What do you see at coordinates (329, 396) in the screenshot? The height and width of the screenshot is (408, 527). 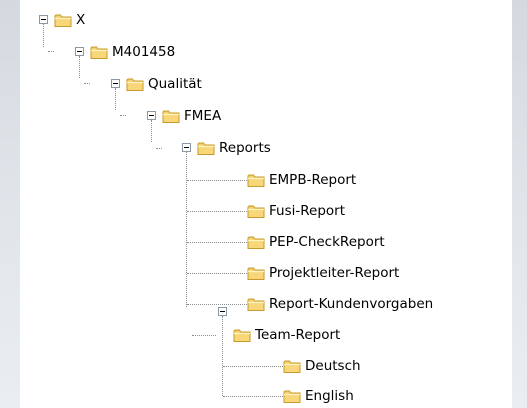 I see `tree-node-label: English` at bounding box center [329, 396].